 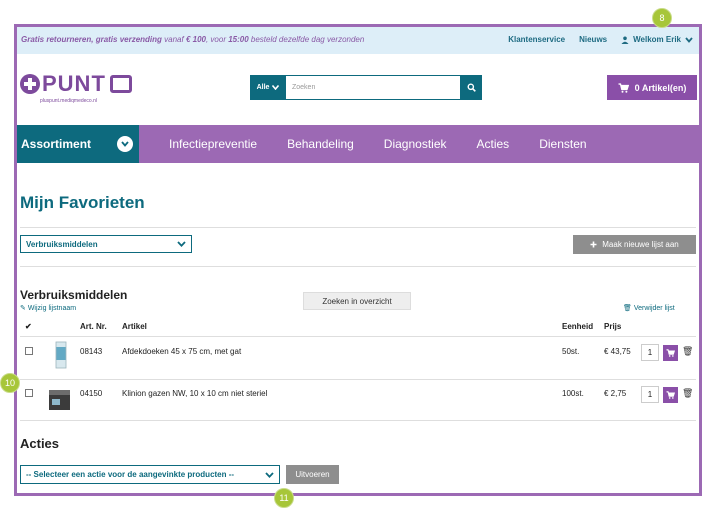 I want to click on list-select: Verbruiksmiddelen, so click(x=106, y=244).